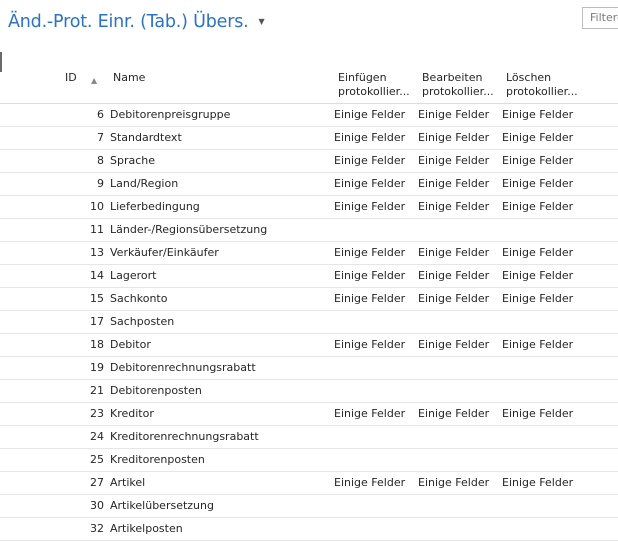  What do you see at coordinates (97, 321) in the screenshot?
I see `row-id: 17` at bounding box center [97, 321].